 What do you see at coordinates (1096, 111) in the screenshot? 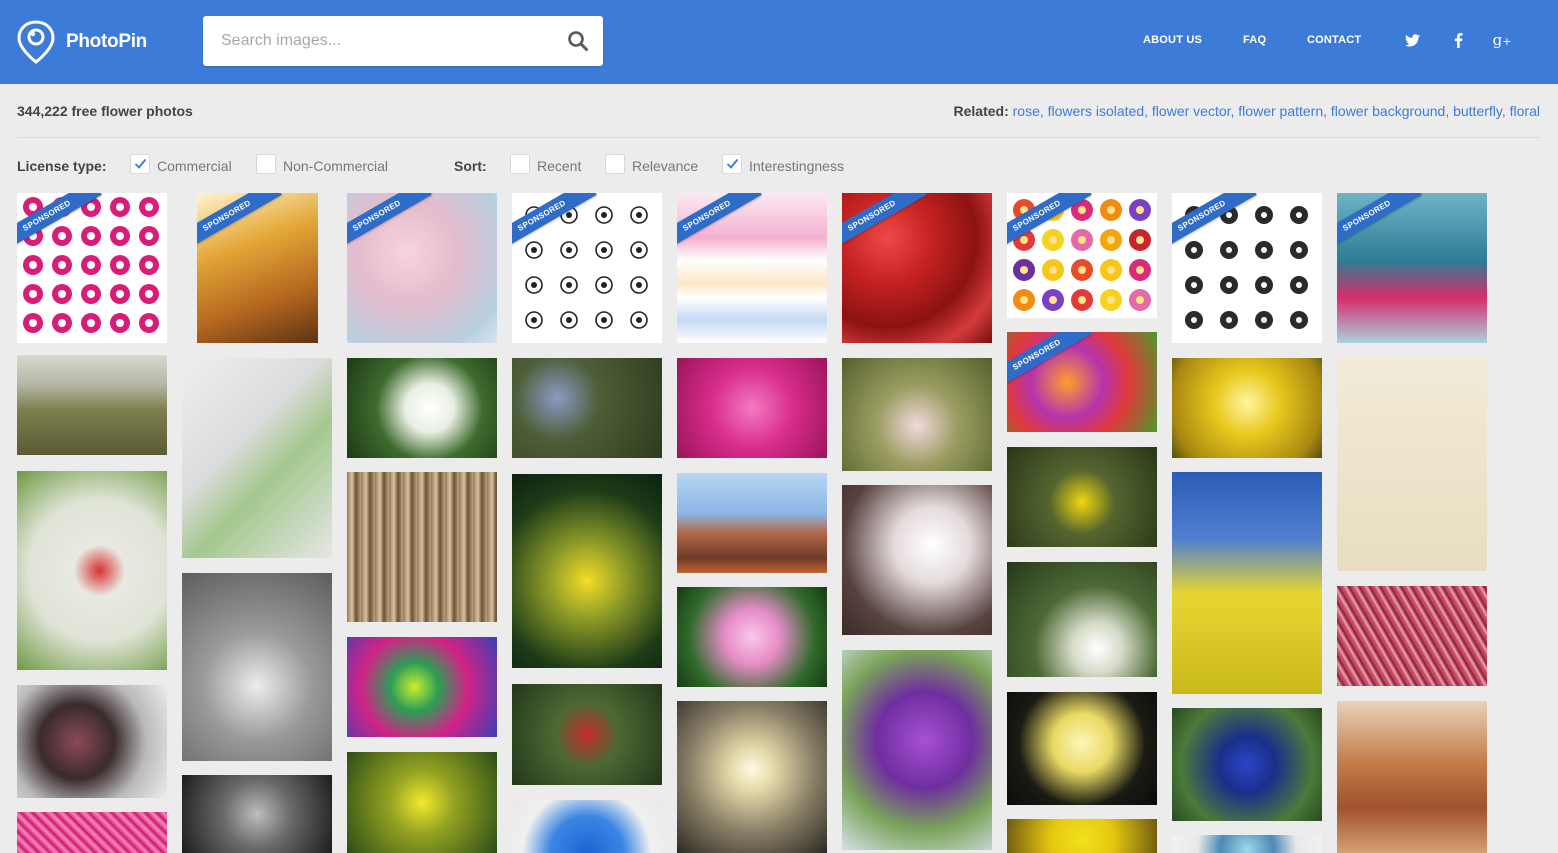
I see `related-link-flowers-isolated: flowers isolated` at bounding box center [1096, 111].